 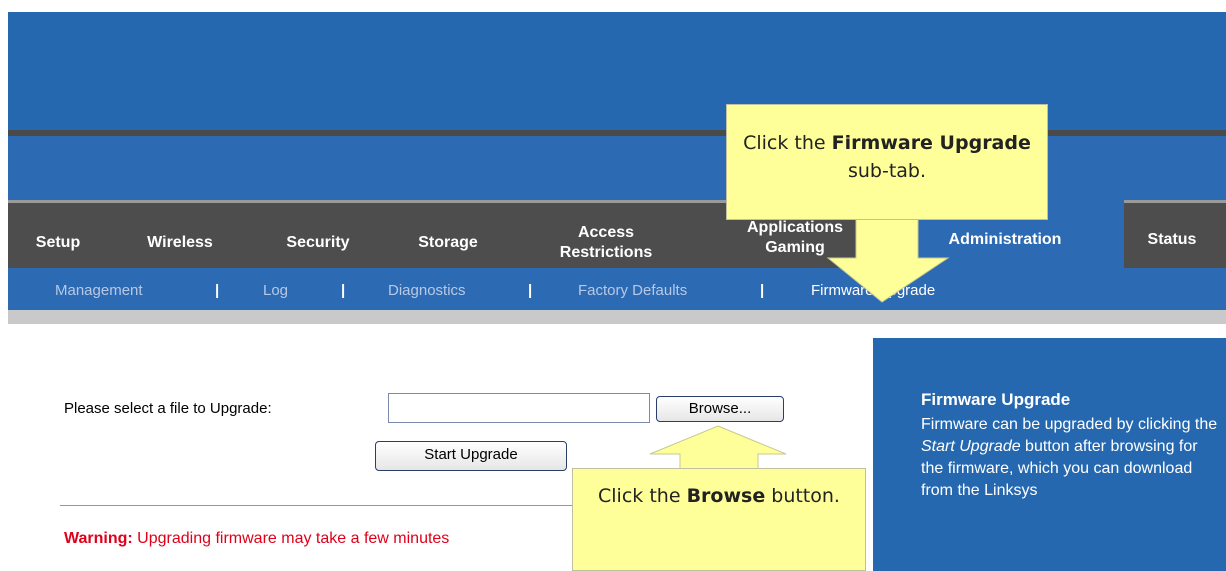 What do you see at coordinates (617, 317) in the screenshot?
I see `subnav-bottom-border` at bounding box center [617, 317].